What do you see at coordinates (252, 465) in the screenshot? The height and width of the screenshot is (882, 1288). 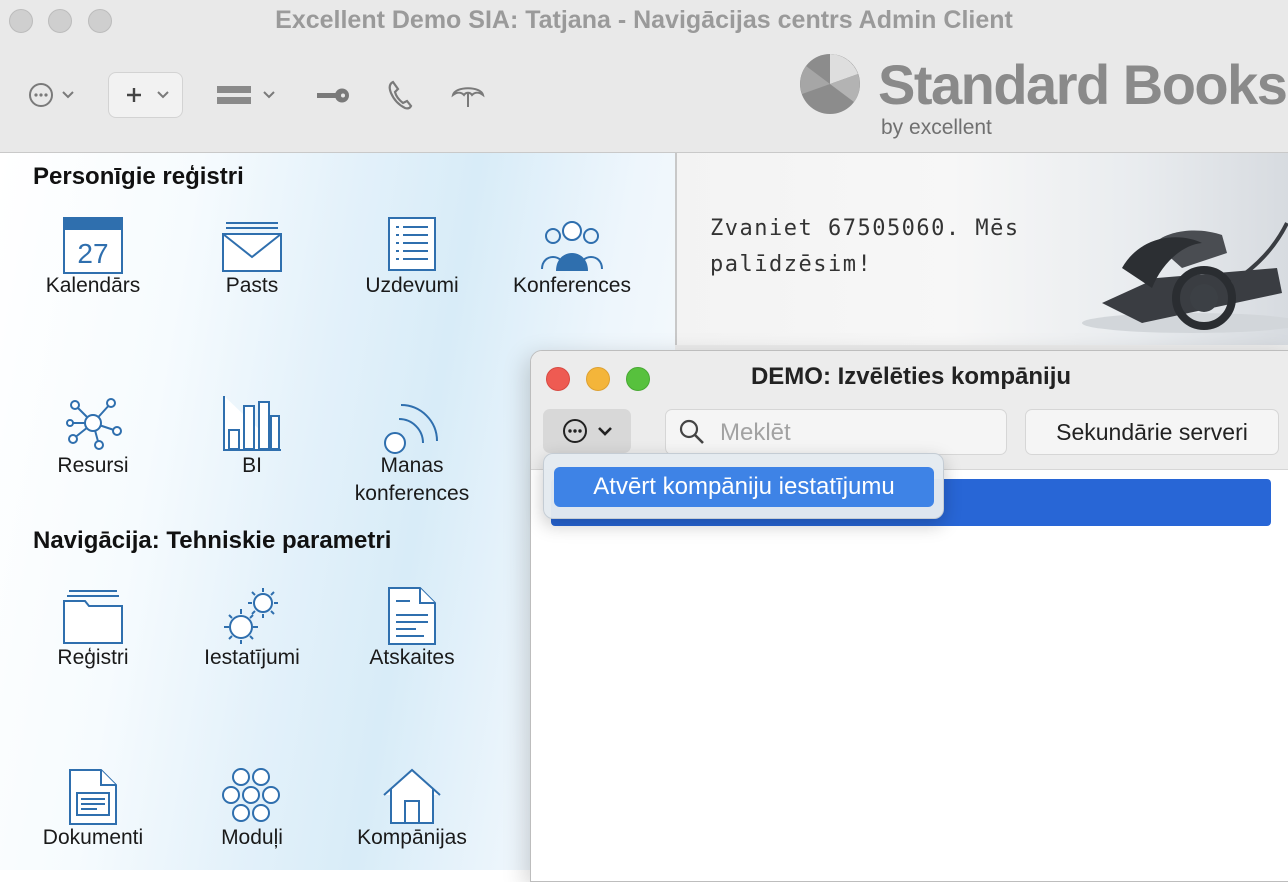 I see `nav-label: BI` at bounding box center [252, 465].